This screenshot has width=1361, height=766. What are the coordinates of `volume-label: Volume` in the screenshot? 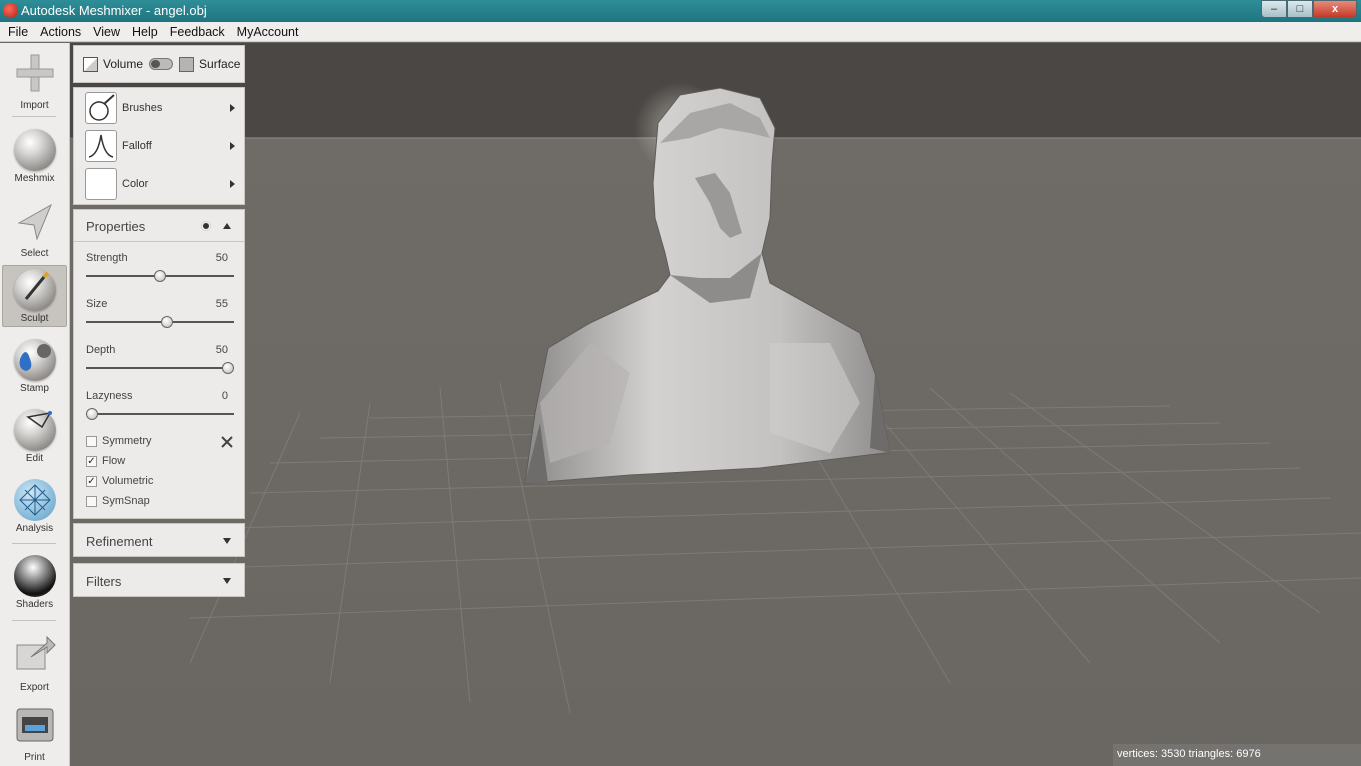 It's located at (123, 64).